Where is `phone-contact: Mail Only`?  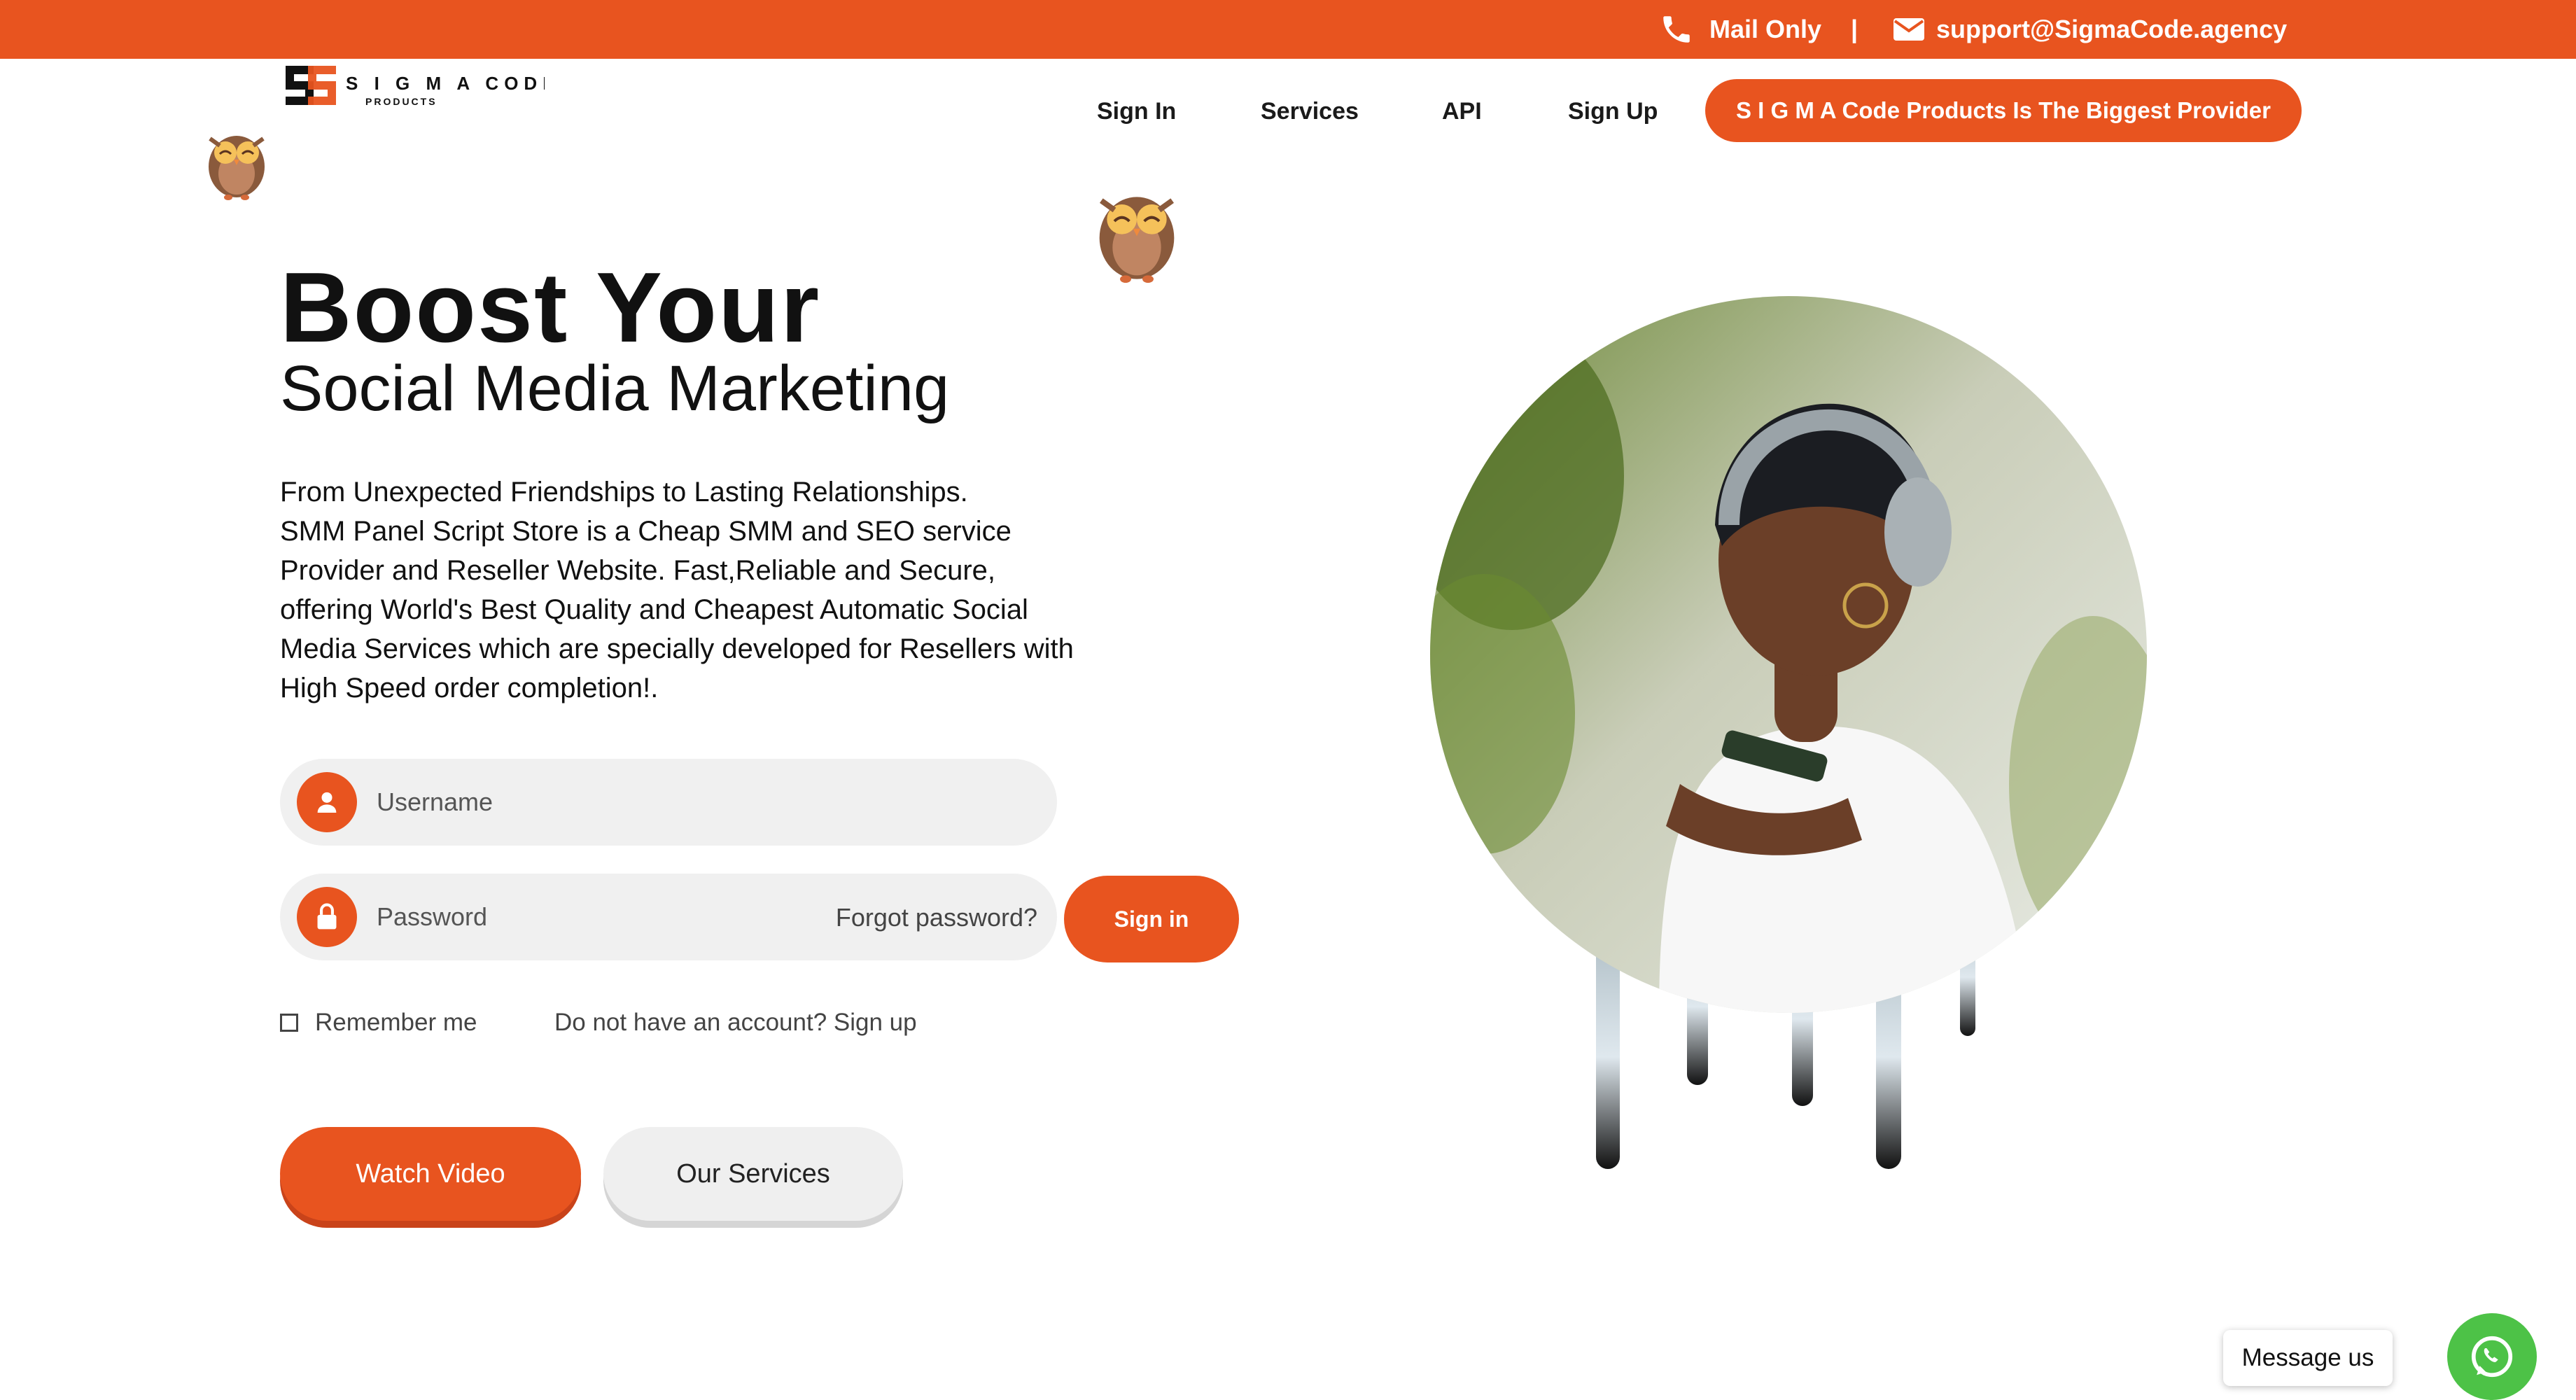
phone-contact: Mail Only is located at coordinates (1740, 29).